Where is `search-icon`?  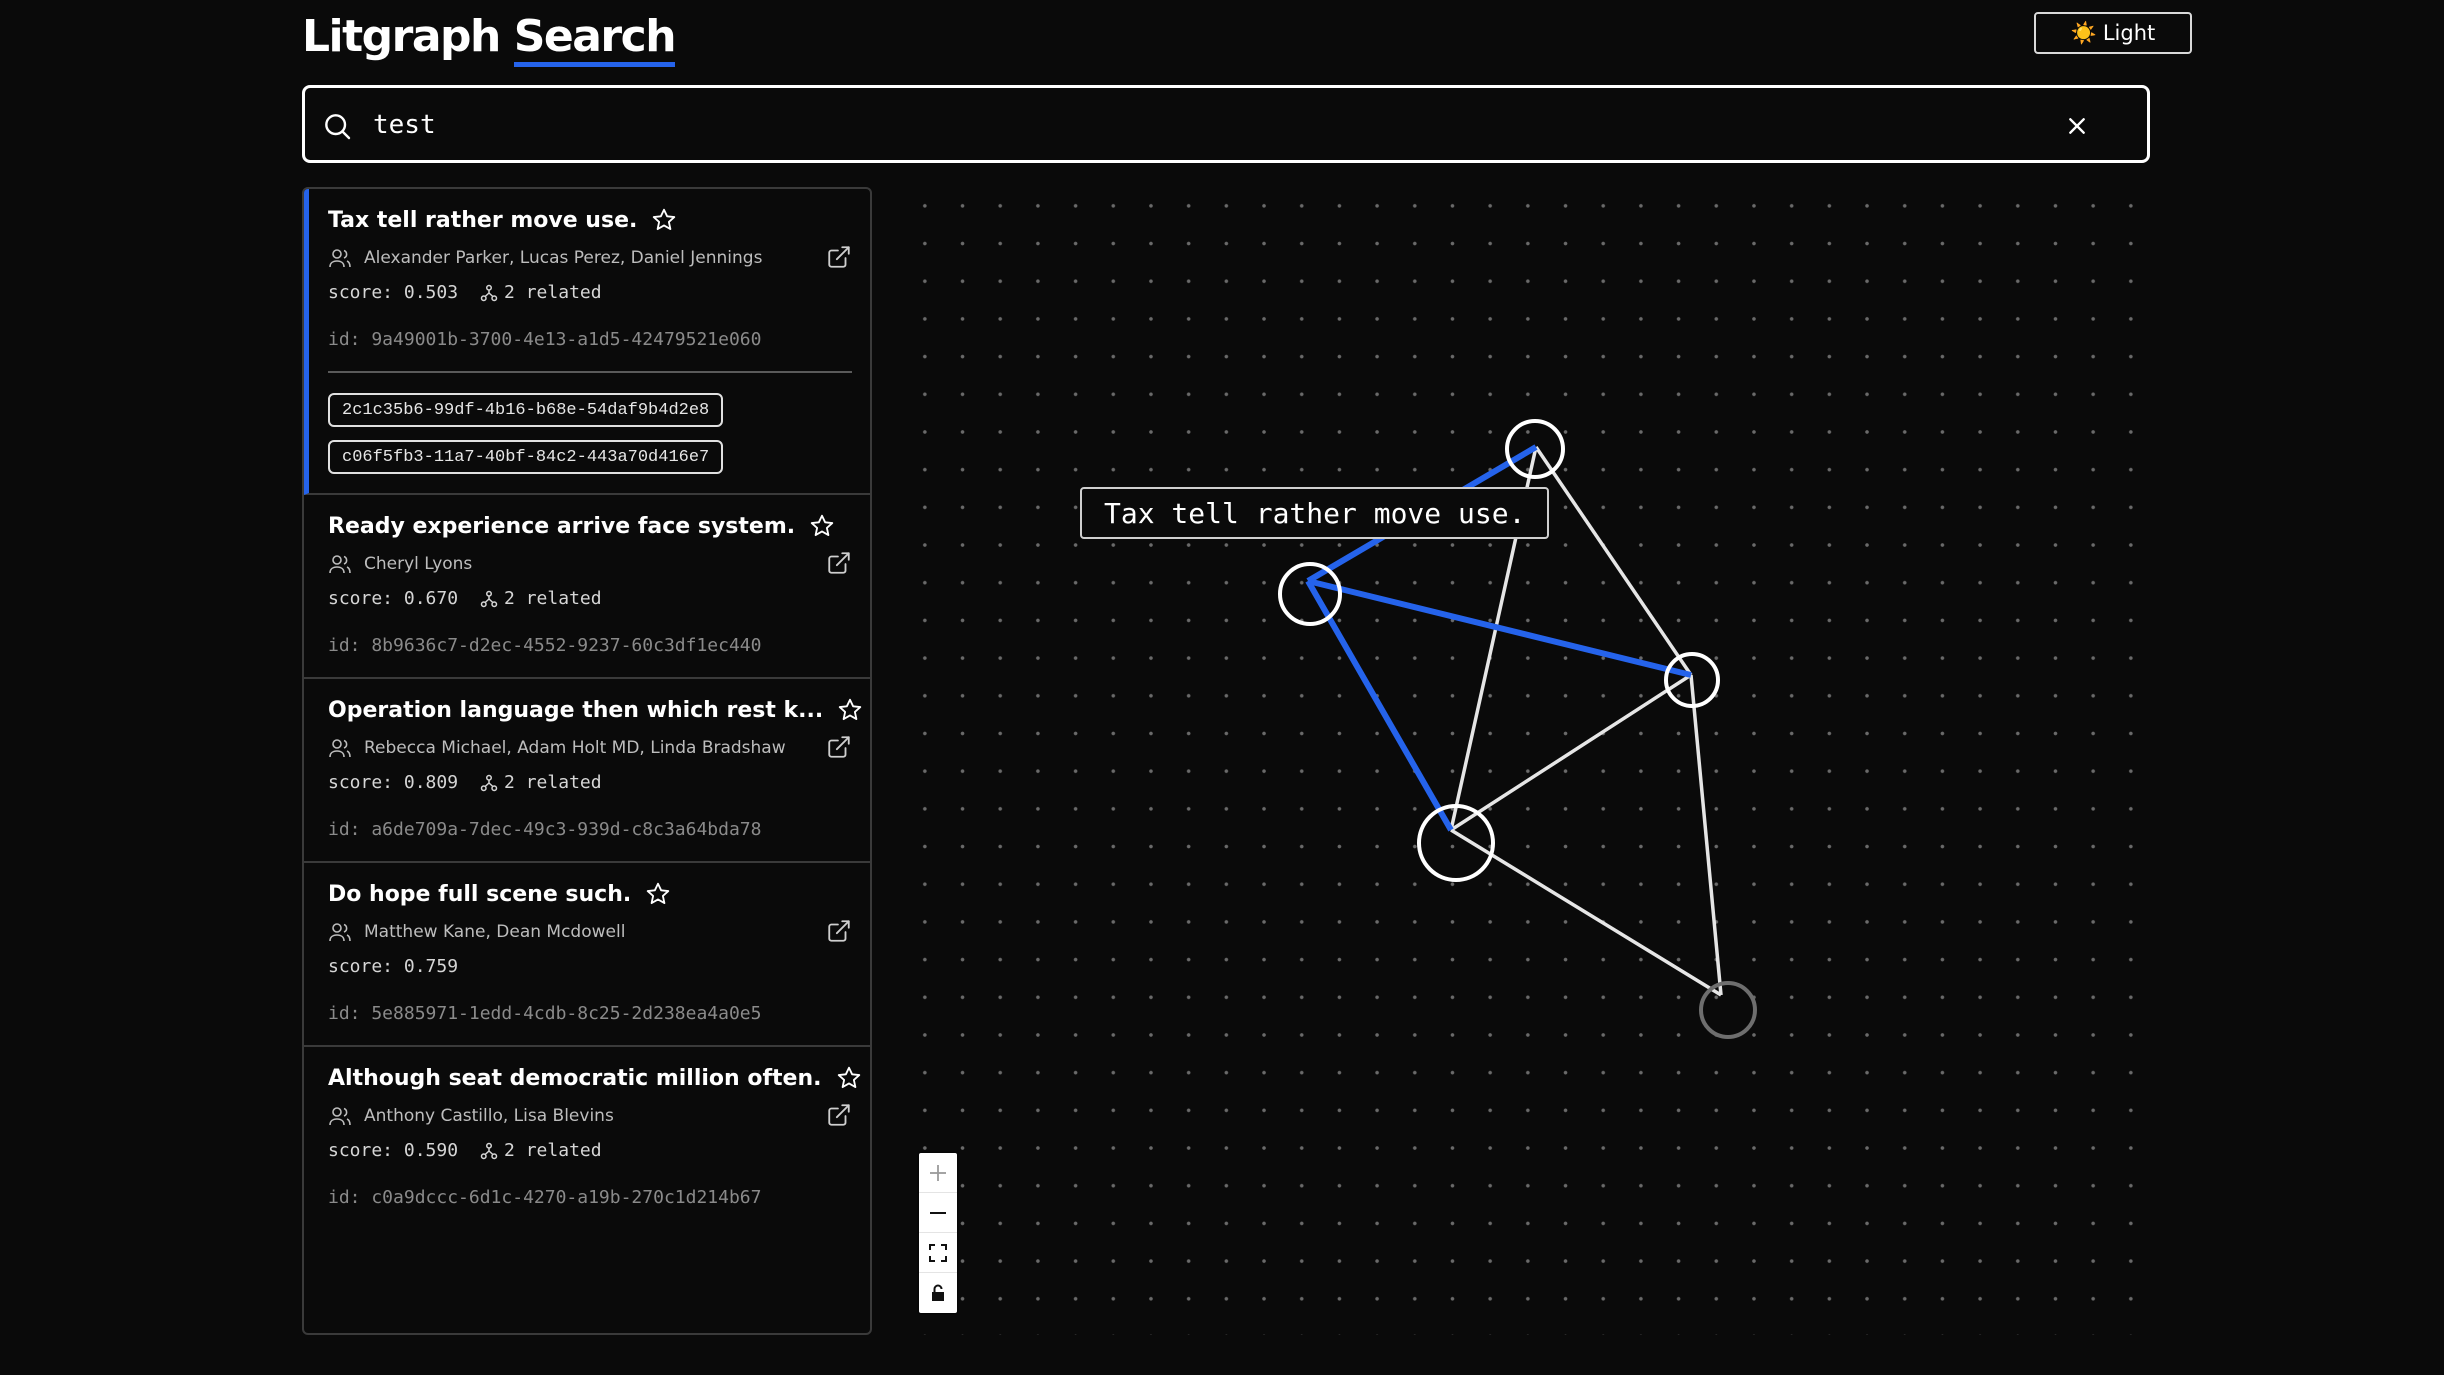 search-icon is located at coordinates (338, 127).